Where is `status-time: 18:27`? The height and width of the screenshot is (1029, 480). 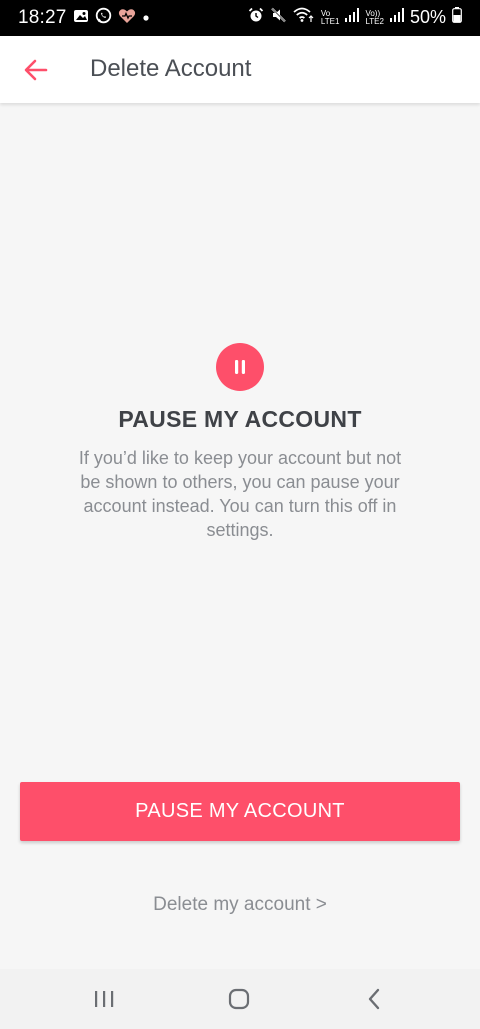
status-time: 18:27 is located at coordinates (42, 17).